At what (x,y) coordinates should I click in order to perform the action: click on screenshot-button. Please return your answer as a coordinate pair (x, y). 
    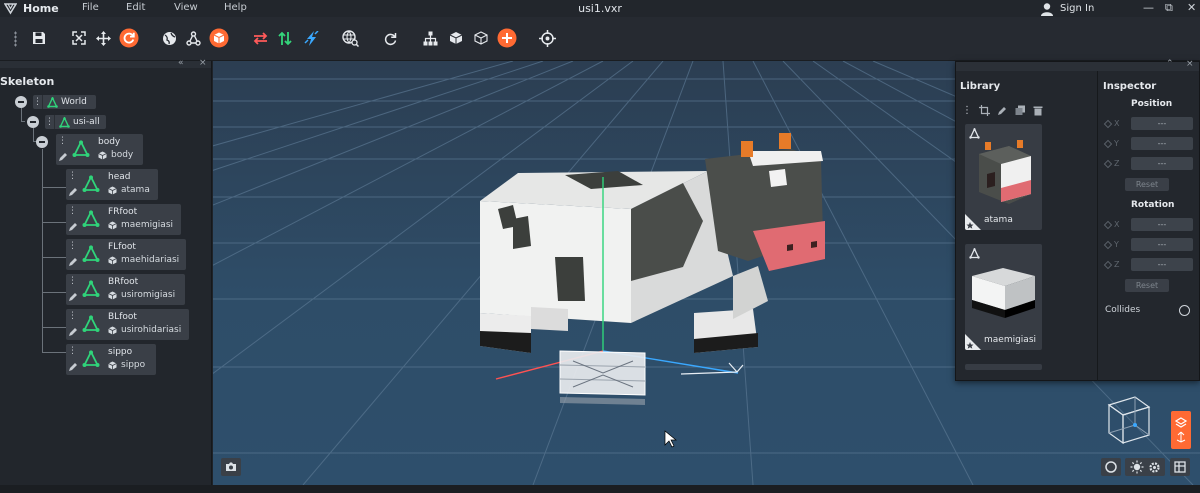
    Looking at the image, I should click on (231, 467).